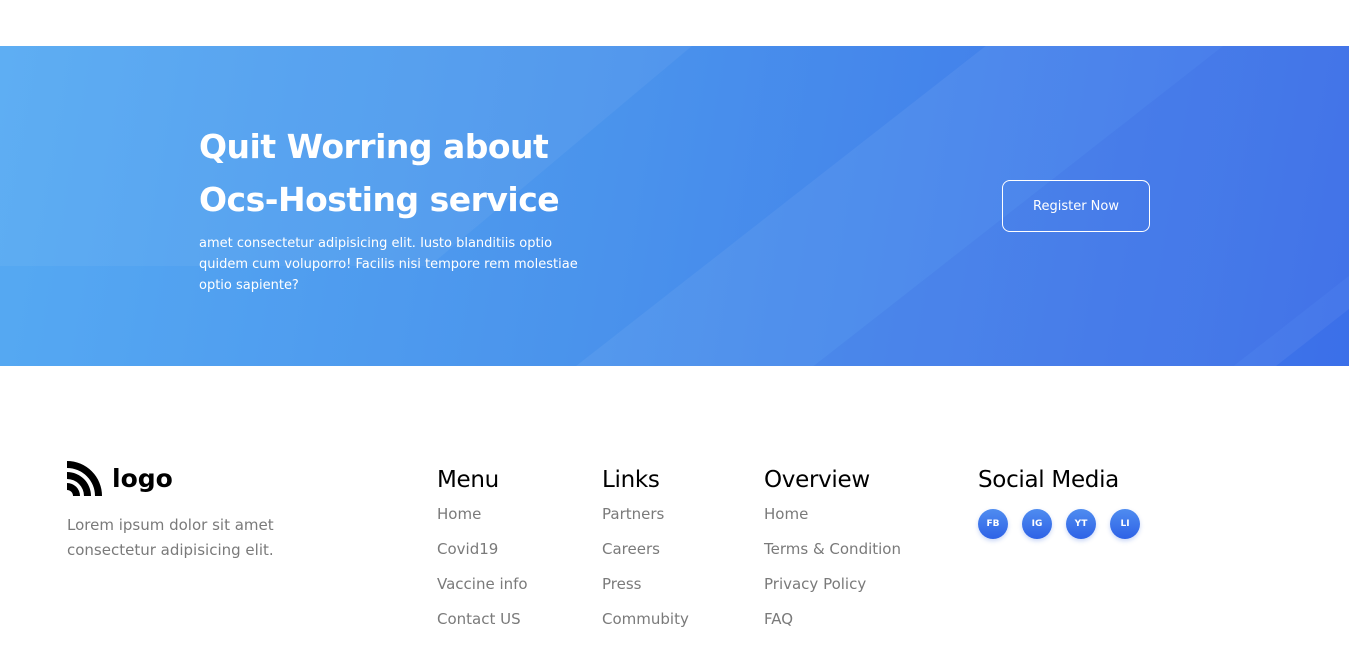 This screenshot has height=657, width=1349. I want to click on register-now-button: Register Now, so click(1076, 206).